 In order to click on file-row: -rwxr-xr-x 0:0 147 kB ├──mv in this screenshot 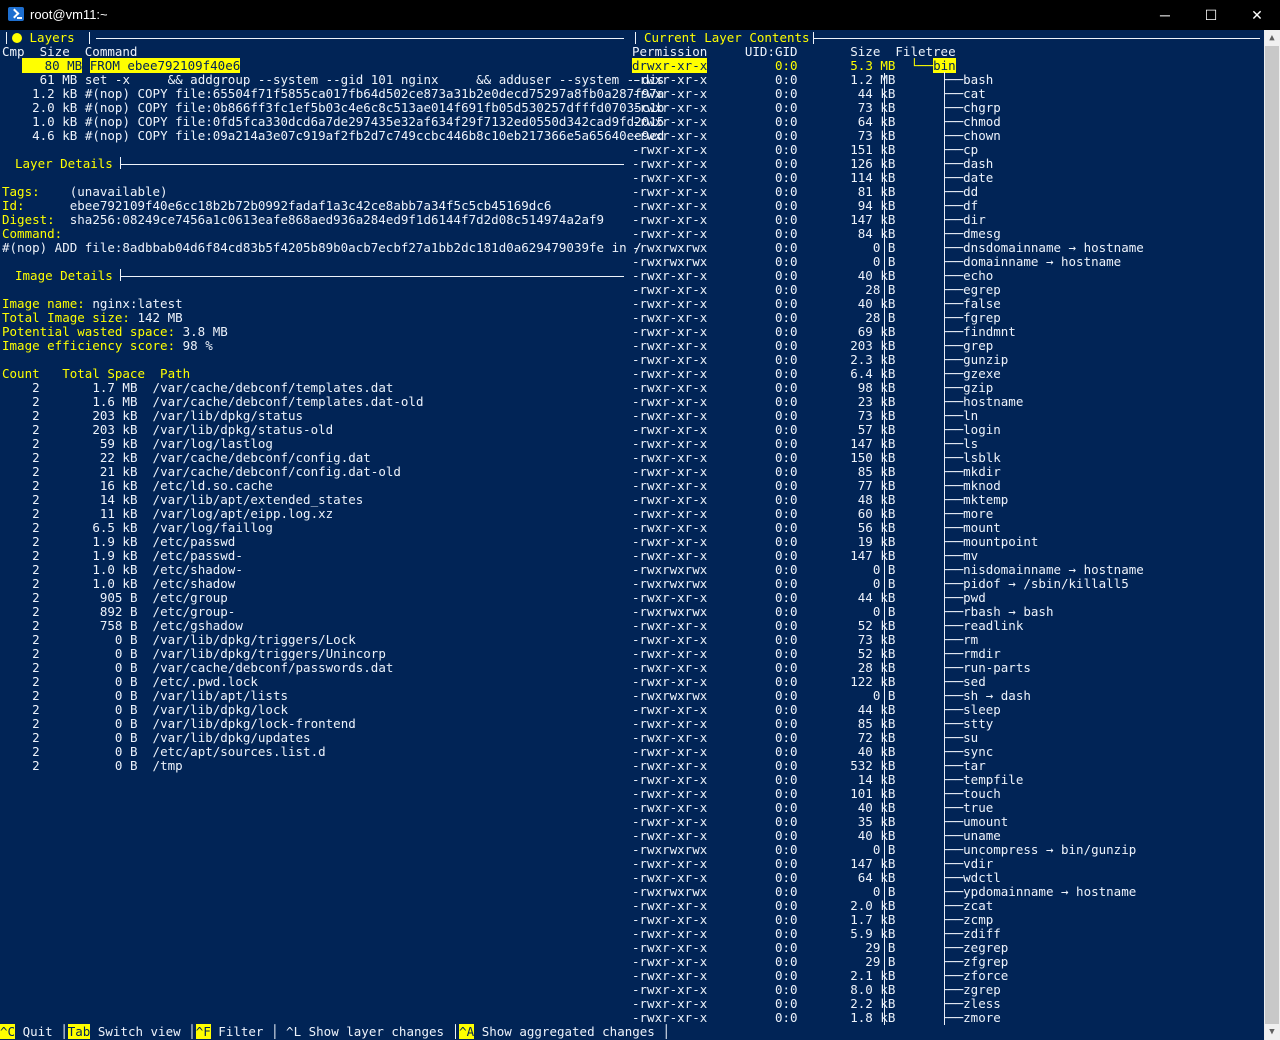, I will do `click(805, 556)`.